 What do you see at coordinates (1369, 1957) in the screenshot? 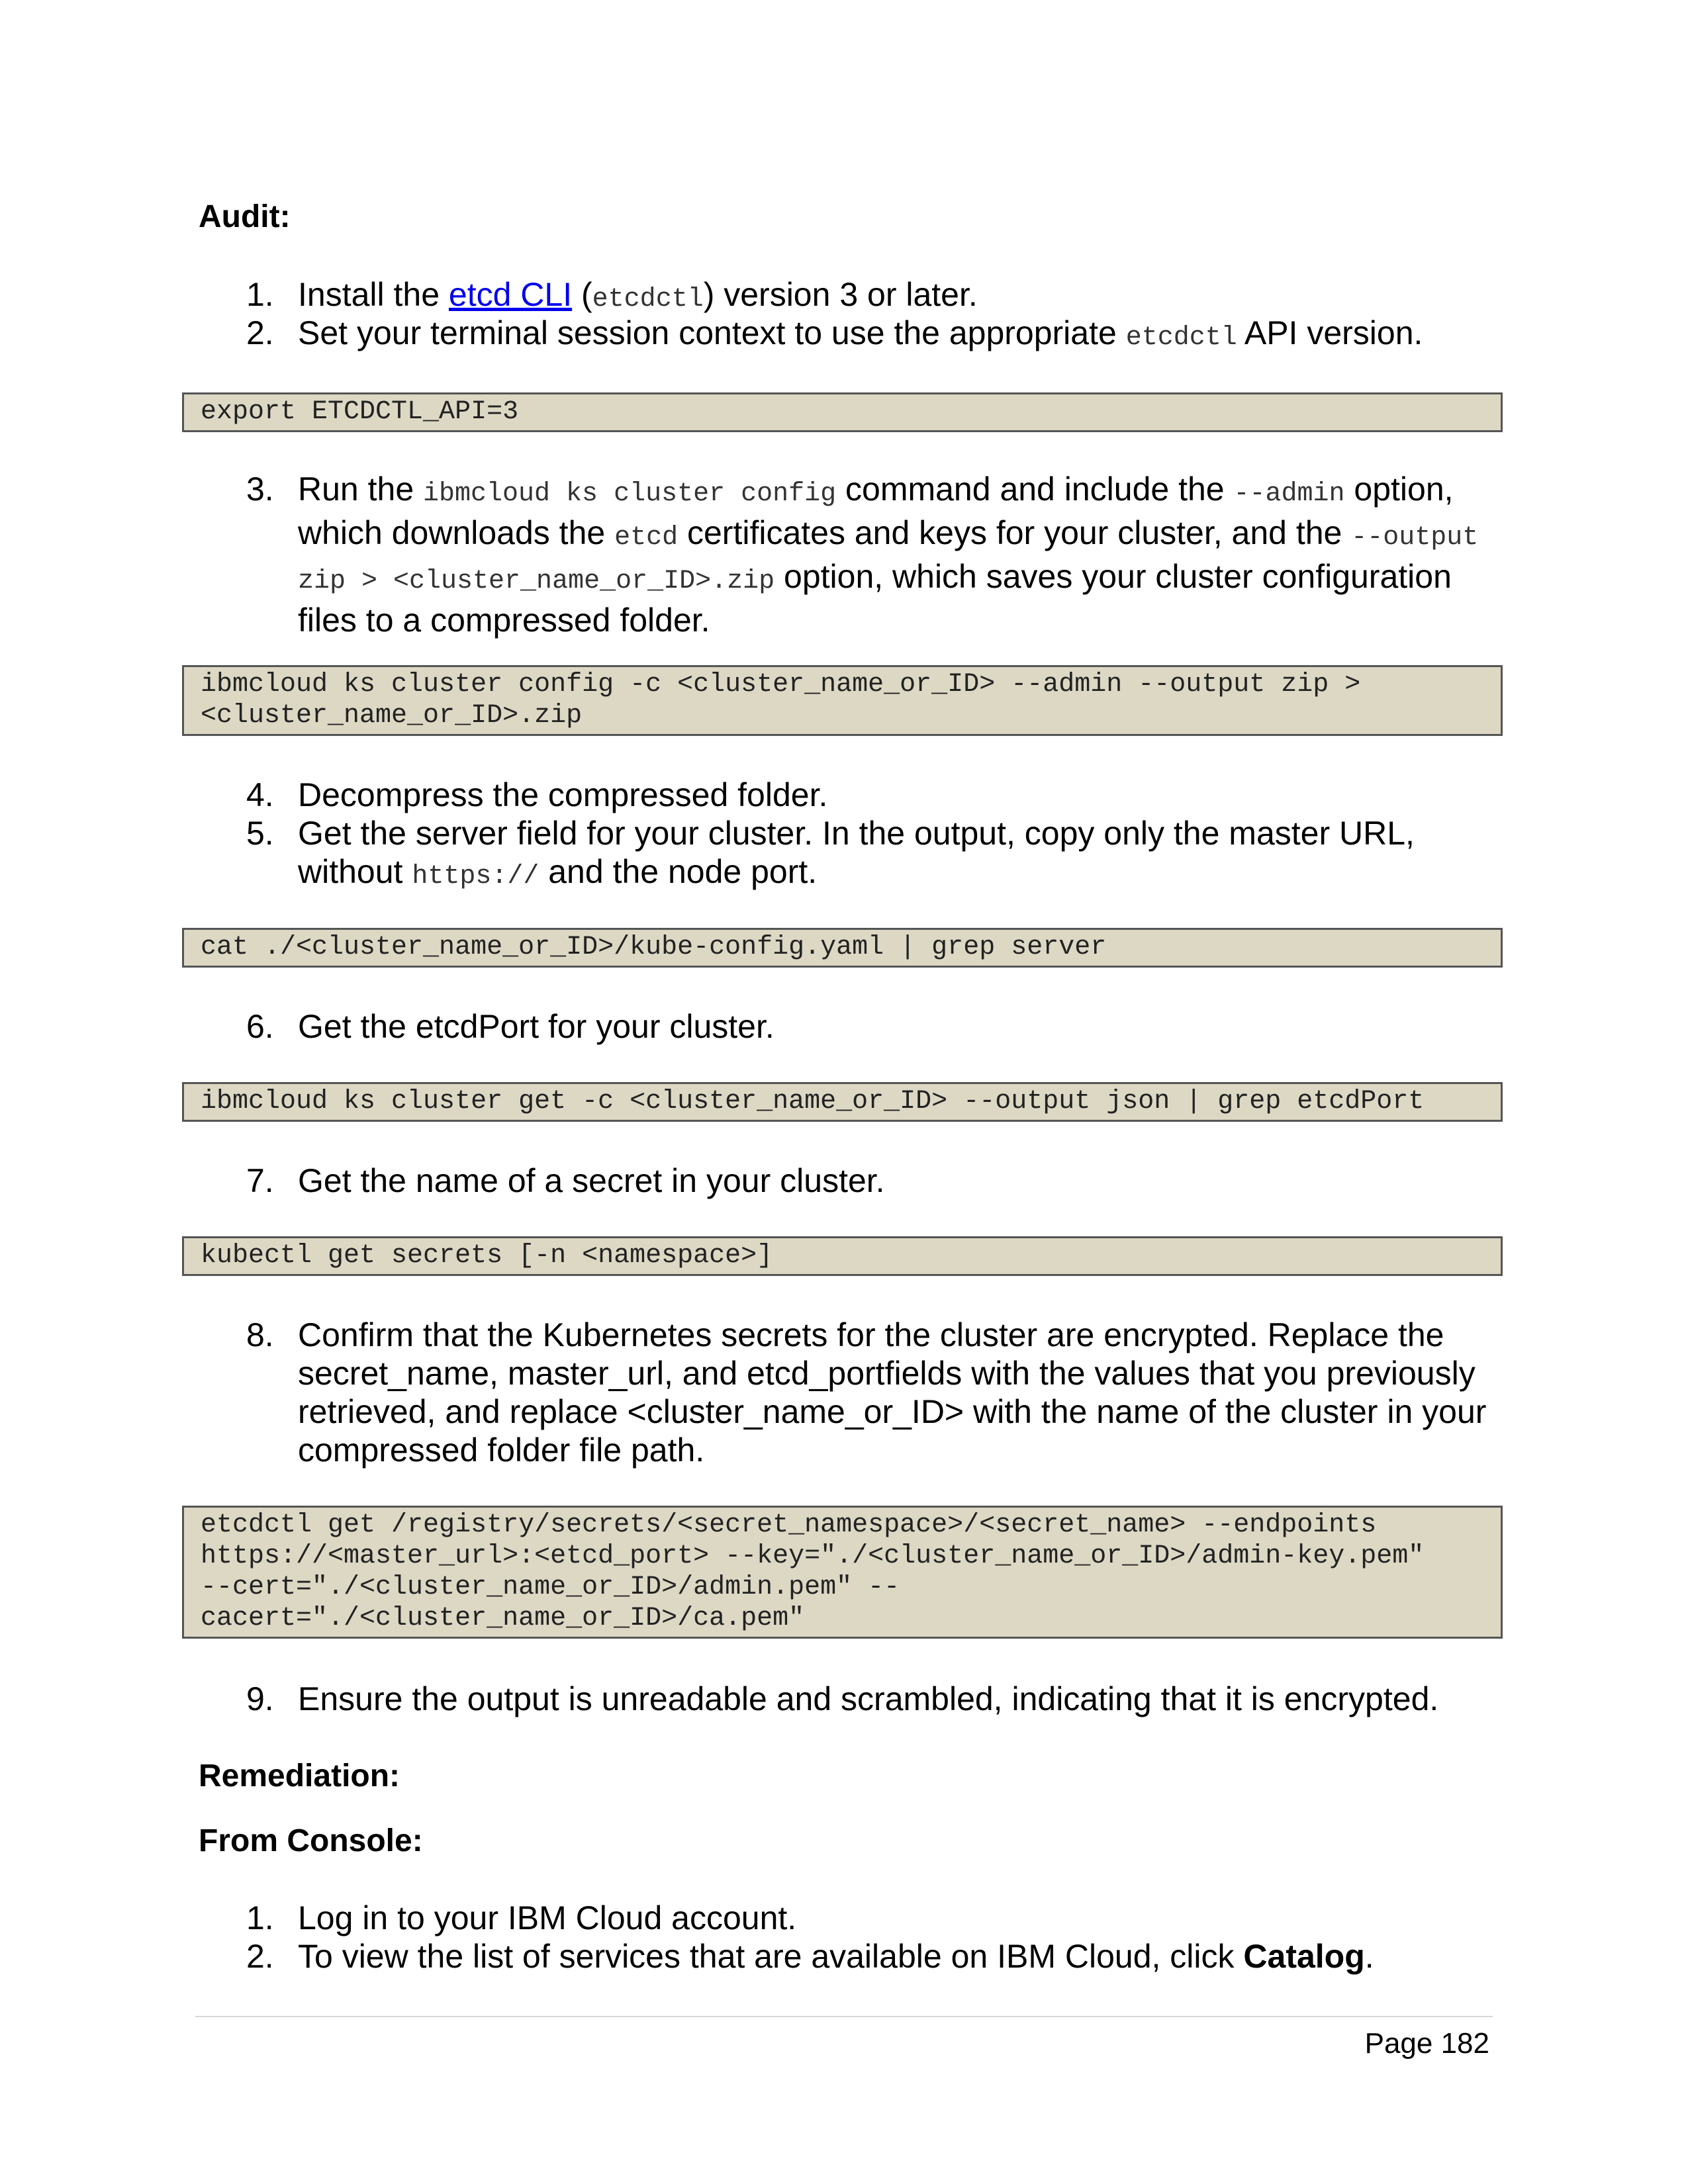
I see `step-text: .` at bounding box center [1369, 1957].